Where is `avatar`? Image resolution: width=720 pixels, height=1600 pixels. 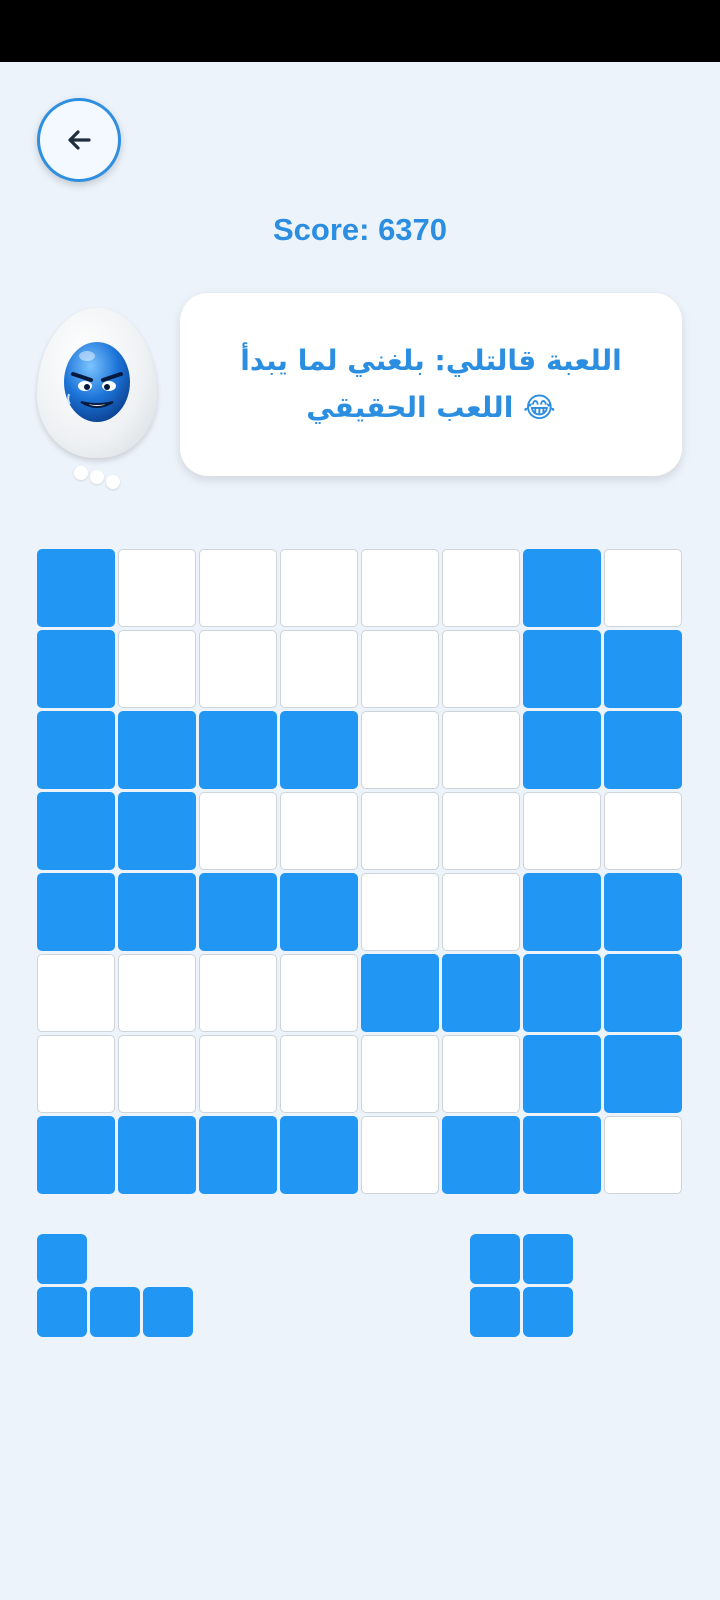
avatar is located at coordinates (97, 398).